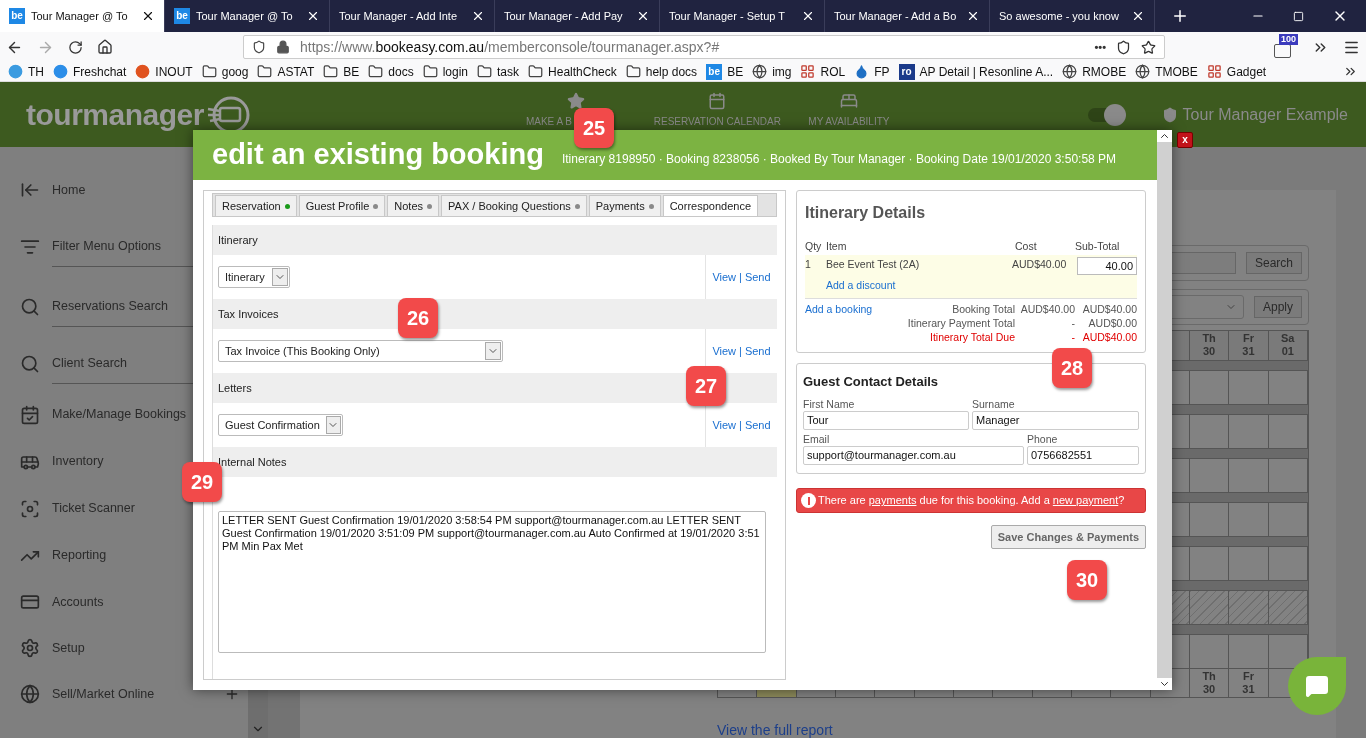 The height and width of the screenshot is (738, 1366). I want to click on card-title: Guest Contact Details, so click(871, 381).